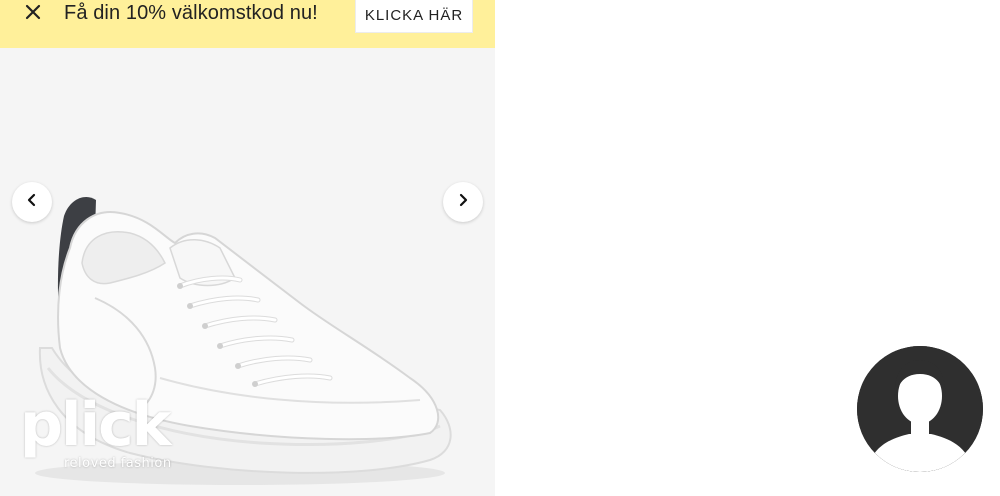 The height and width of the screenshot is (496, 1000). Describe the element at coordinates (96, 425) in the screenshot. I see `logo-wordmark: plick` at that location.